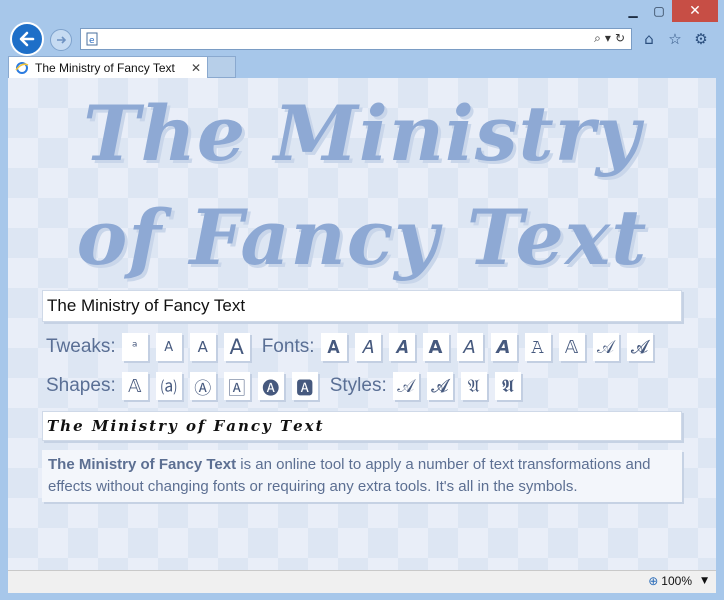 The width and height of the screenshot is (724, 600). I want to click on description-bold: The Ministry of Fancy Text, so click(142, 464).